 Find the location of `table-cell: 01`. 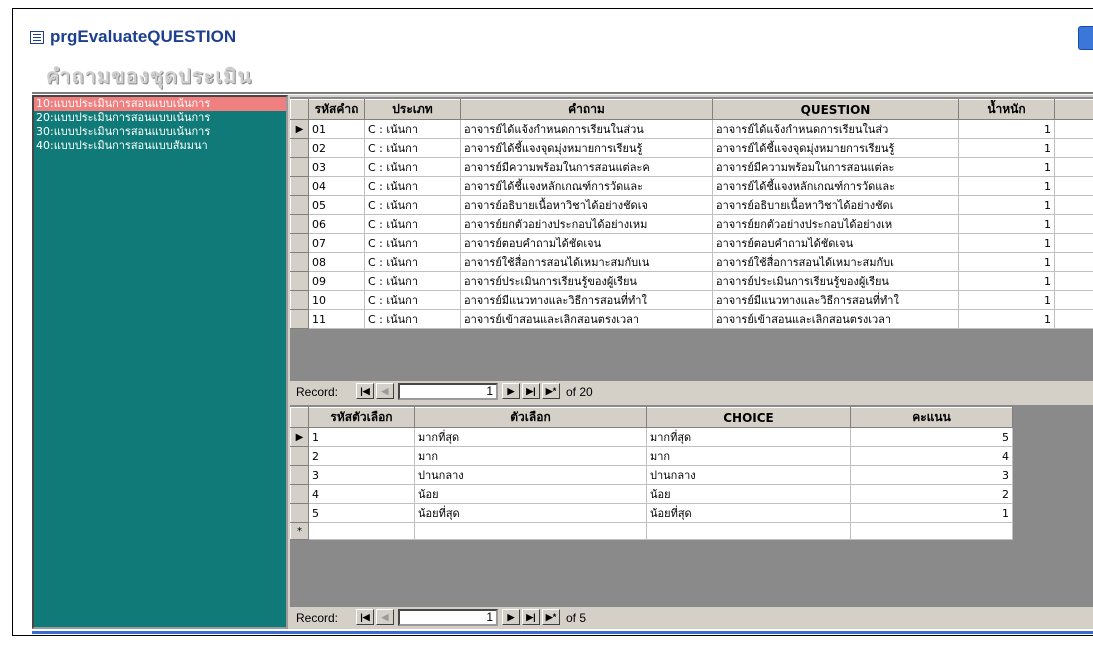

table-cell: 01 is located at coordinates (336, 129).